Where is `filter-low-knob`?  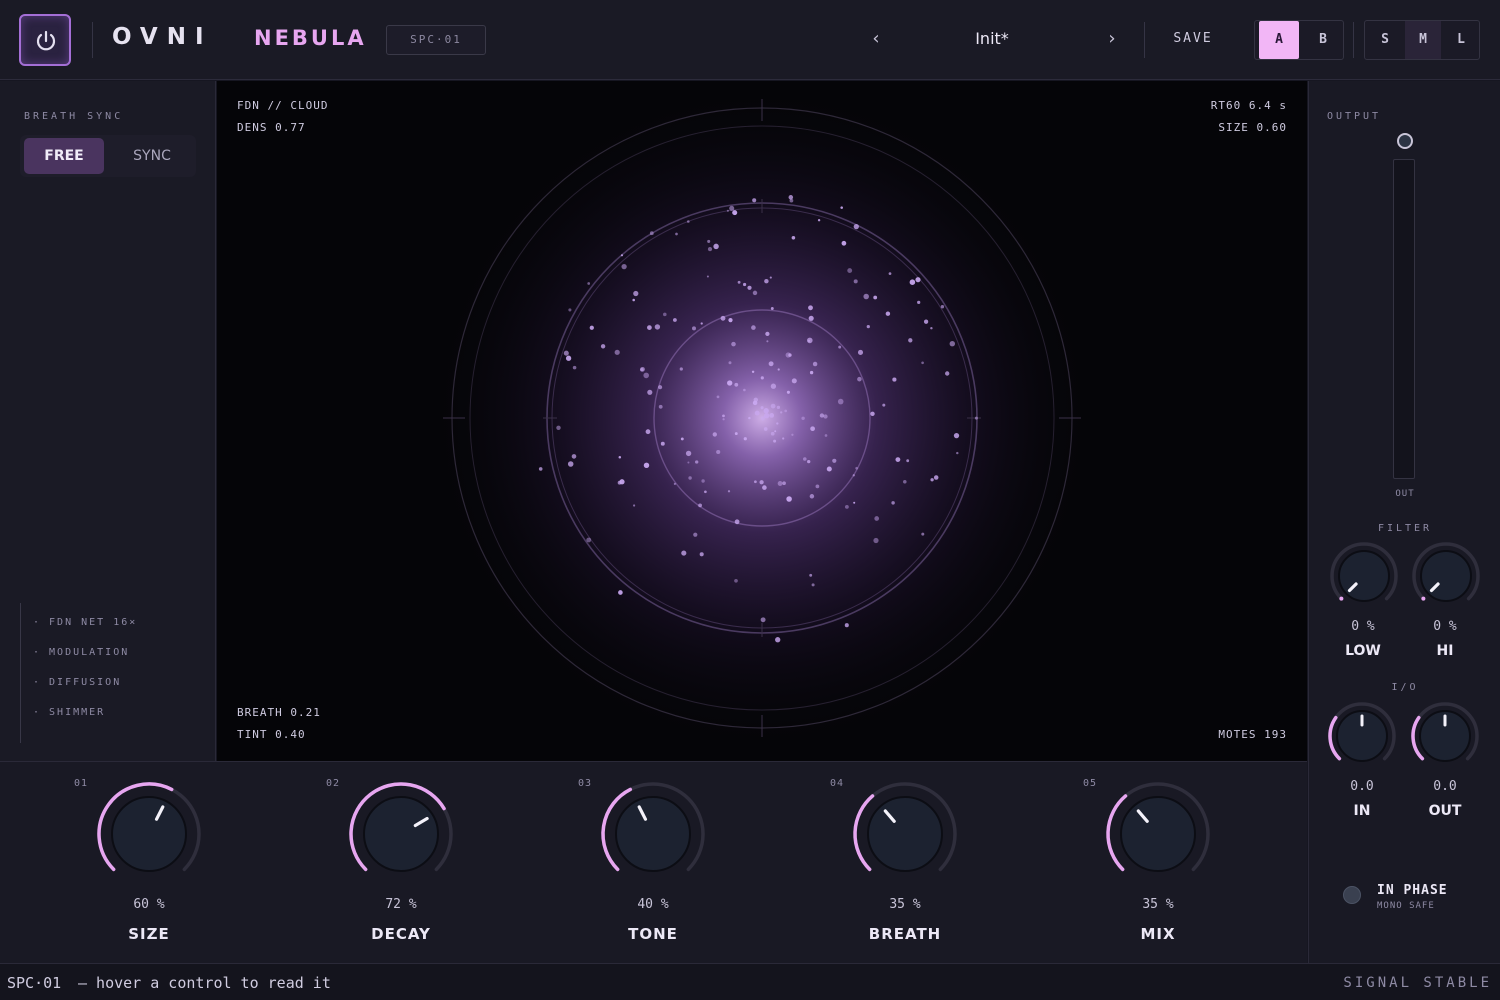 filter-low-knob is located at coordinates (1364, 576).